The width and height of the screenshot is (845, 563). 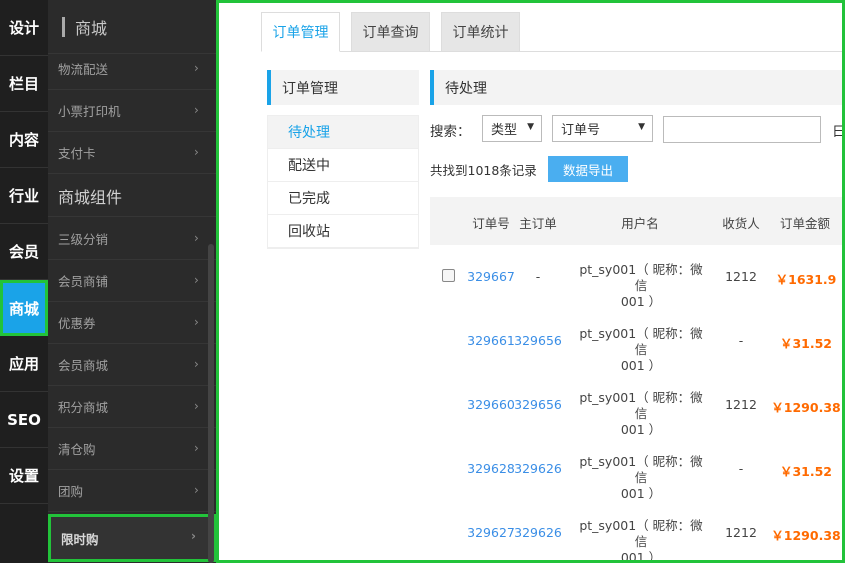 I want to click on order-status-panel: 订单管理 待处理 配送中 已完成 回收站, so click(x=343, y=159).